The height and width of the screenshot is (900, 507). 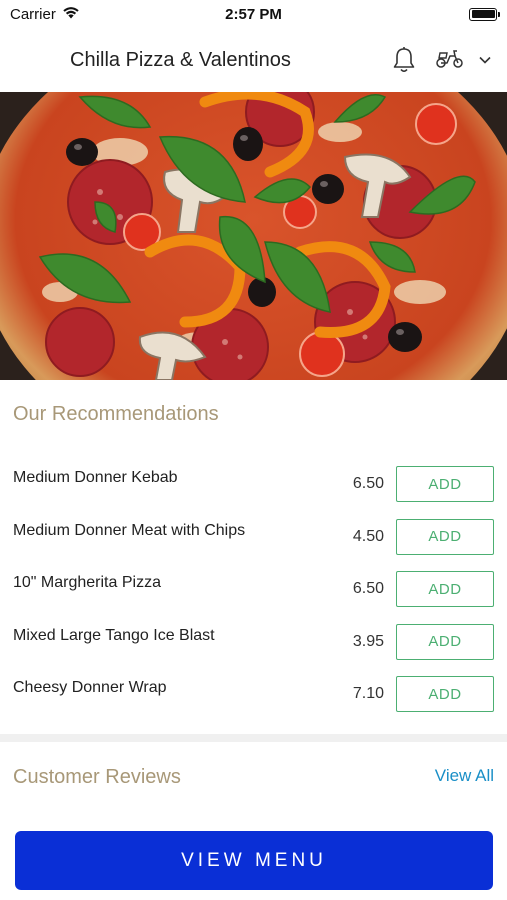 I want to click on list-item: Medium Donner Meat with Chips 4.50 ADD, so click(x=253, y=537).